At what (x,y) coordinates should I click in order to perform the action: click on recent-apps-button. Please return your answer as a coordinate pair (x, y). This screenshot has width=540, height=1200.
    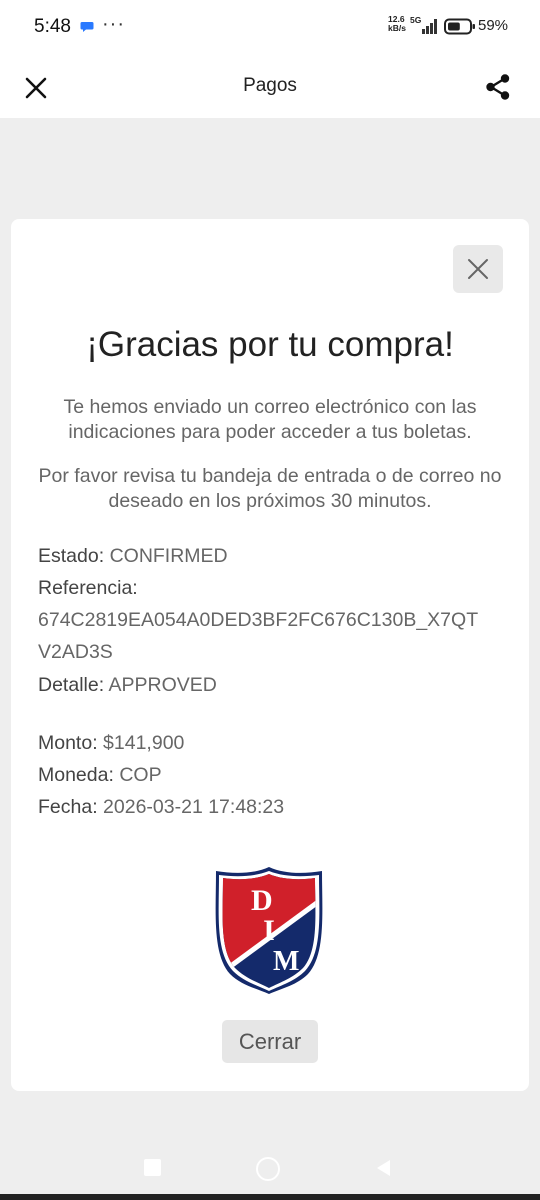
    Looking at the image, I should click on (152, 1167).